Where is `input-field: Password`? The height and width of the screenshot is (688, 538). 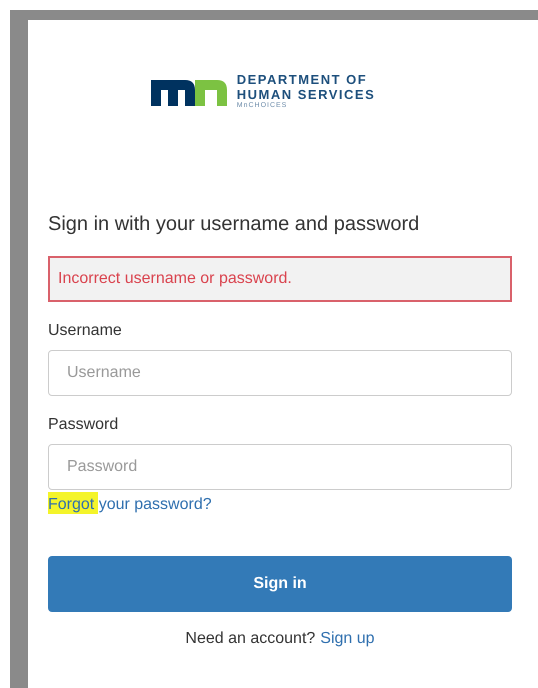
input-field: Password is located at coordinates (280, 467).